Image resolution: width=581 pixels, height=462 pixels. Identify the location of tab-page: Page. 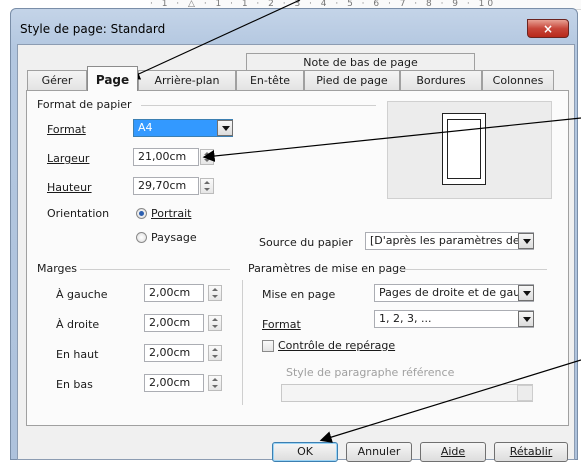
(112, 78).